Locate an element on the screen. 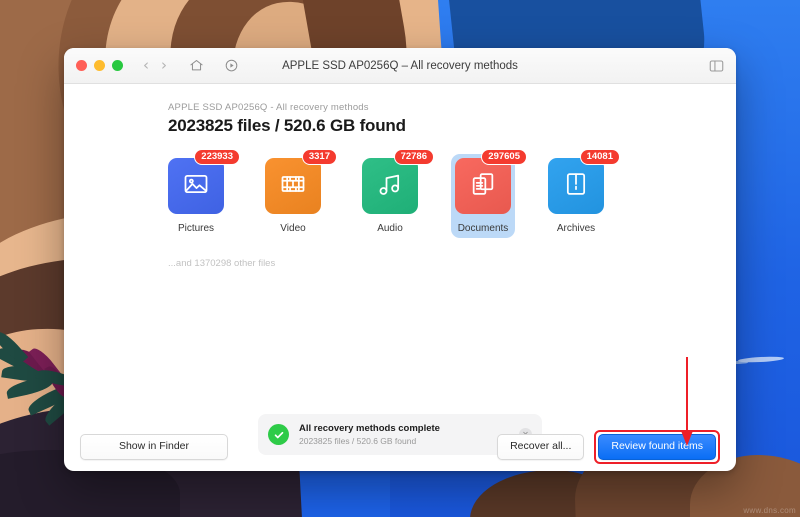  home-icon is located at coordinates (196, 65).